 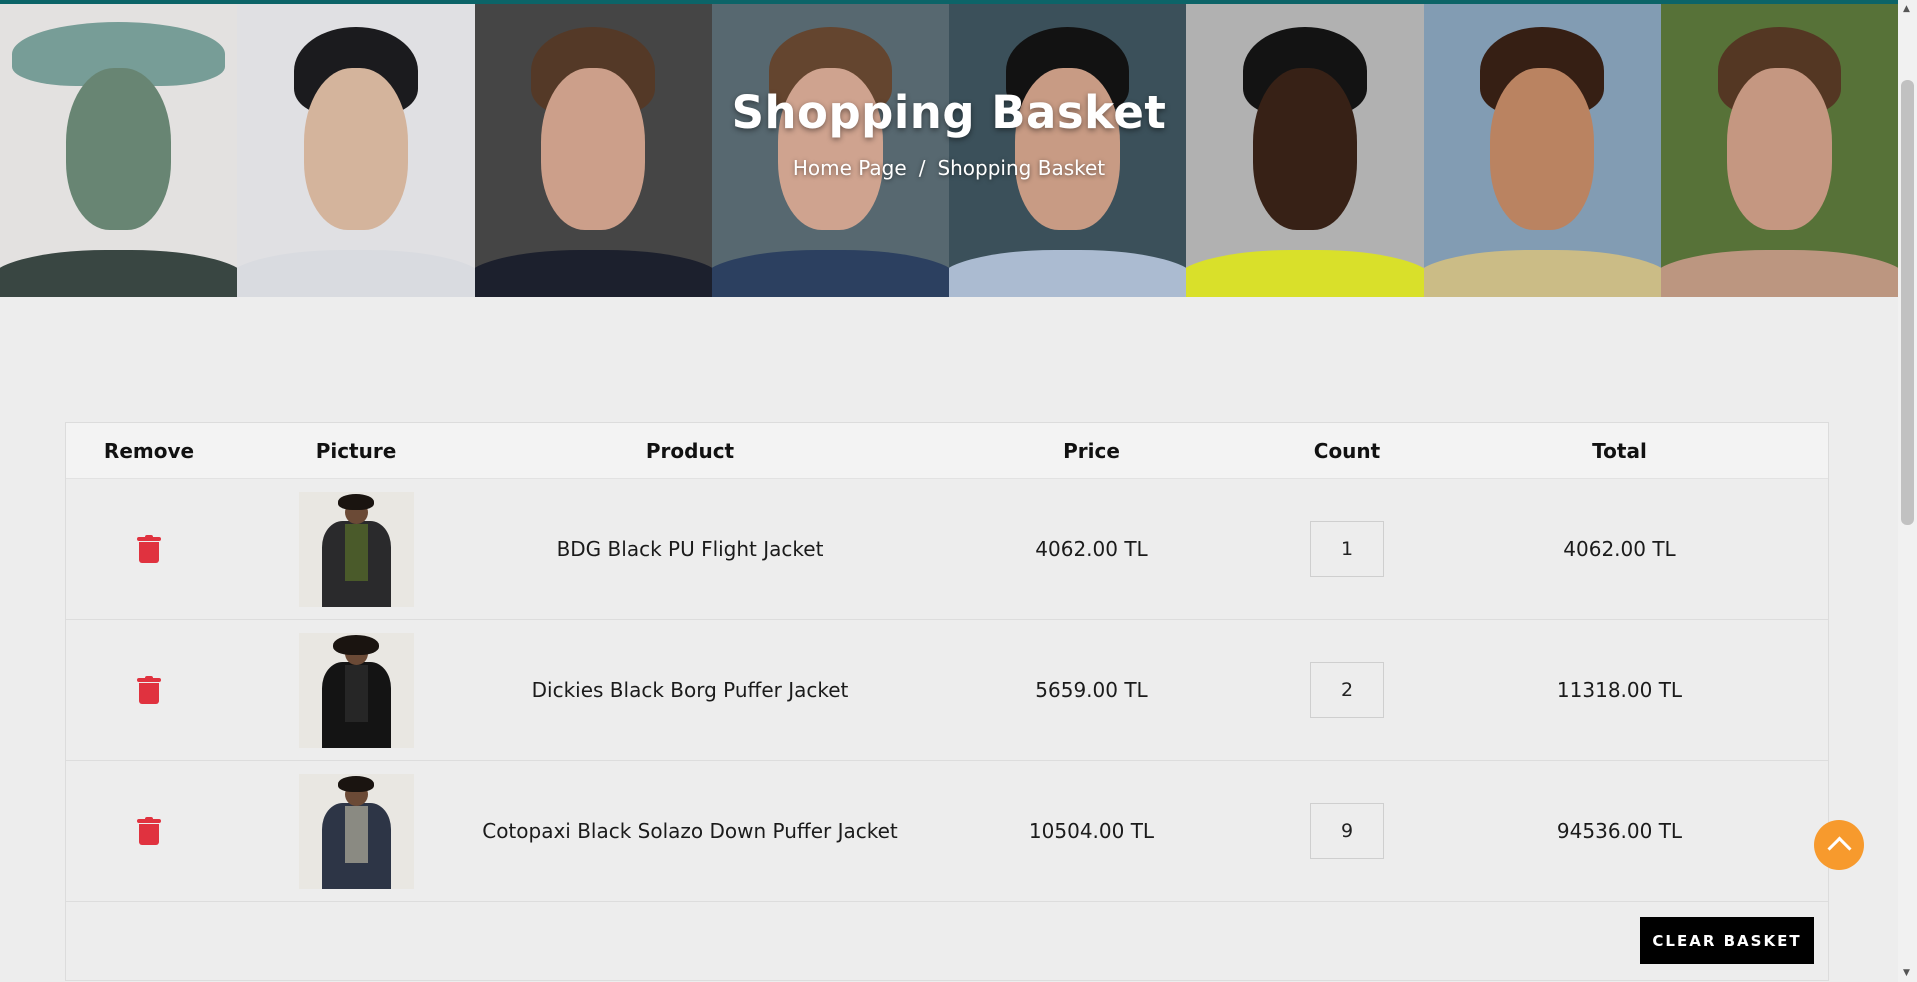 I want to click on scroll-down-arrow-icon: ▼, so click(x=1906, y=973).